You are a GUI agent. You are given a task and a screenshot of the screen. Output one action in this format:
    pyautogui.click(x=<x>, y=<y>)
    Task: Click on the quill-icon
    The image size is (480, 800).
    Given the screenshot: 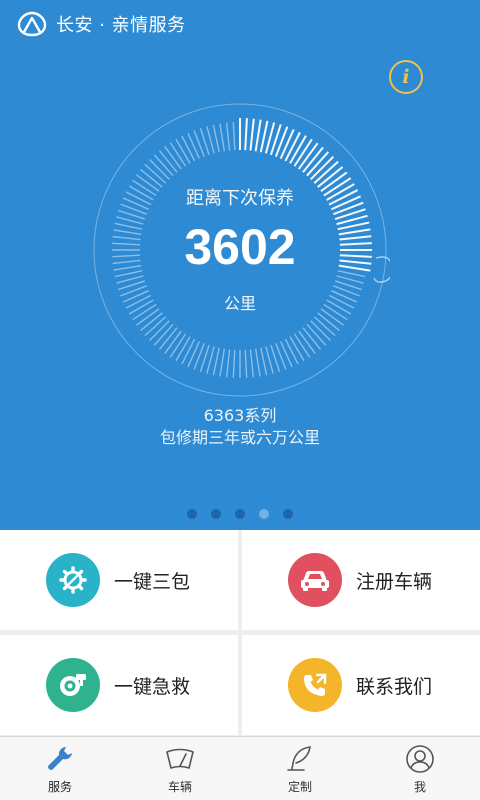 What is the action you would take?
    pyautogui.click(x=299, y=758)
    